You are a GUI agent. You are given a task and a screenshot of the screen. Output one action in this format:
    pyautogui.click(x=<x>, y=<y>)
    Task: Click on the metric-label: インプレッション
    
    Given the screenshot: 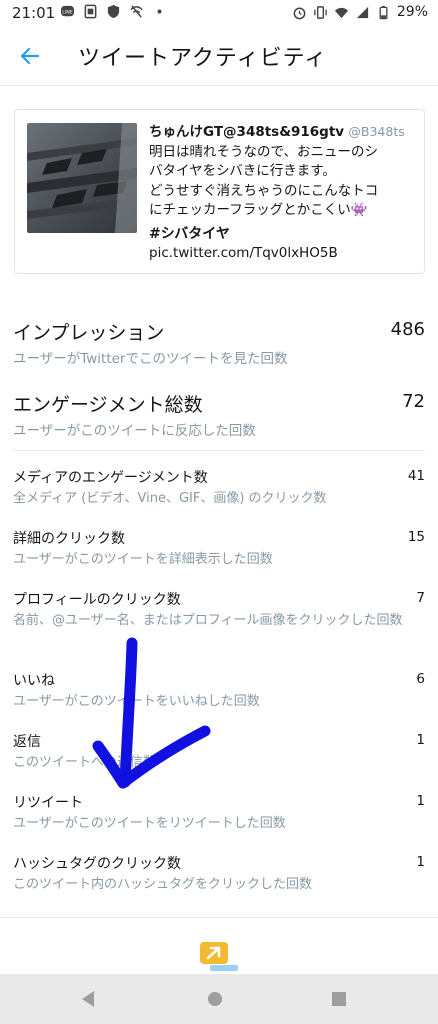 What is the action you would take?
    pyautogui.click(x=89, y=333)
    